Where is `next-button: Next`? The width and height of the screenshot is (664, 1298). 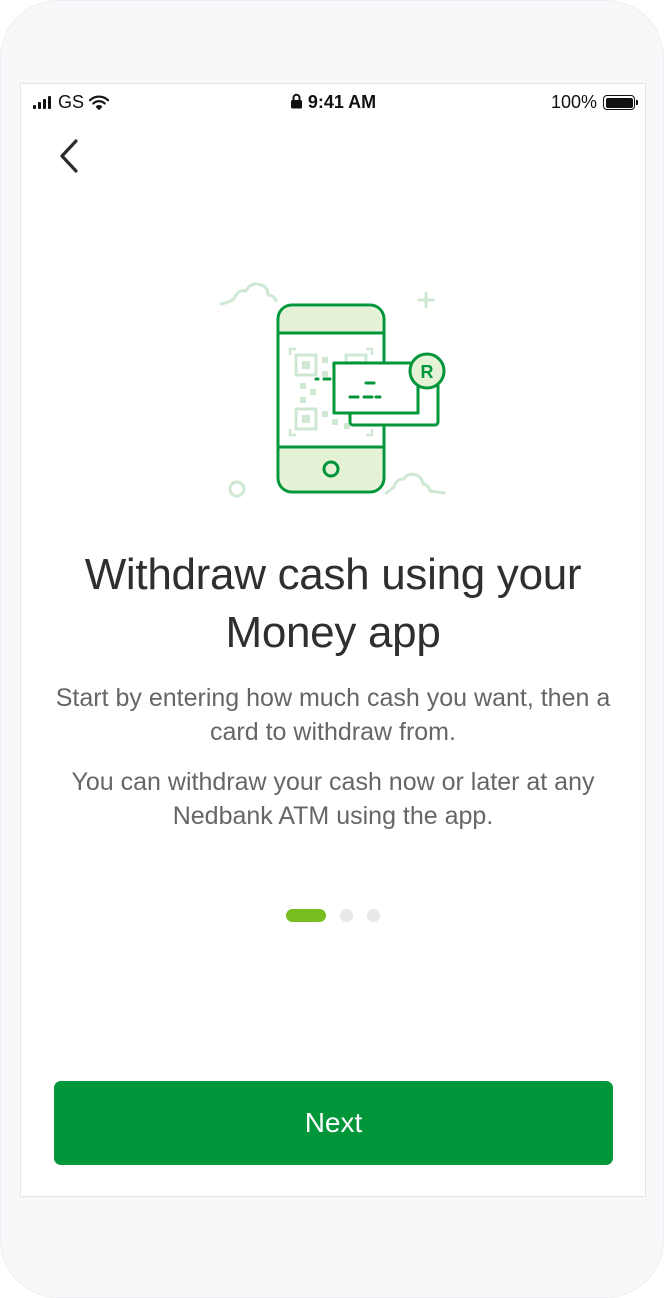 next-button: Next is located at coordinates (333, 1123).